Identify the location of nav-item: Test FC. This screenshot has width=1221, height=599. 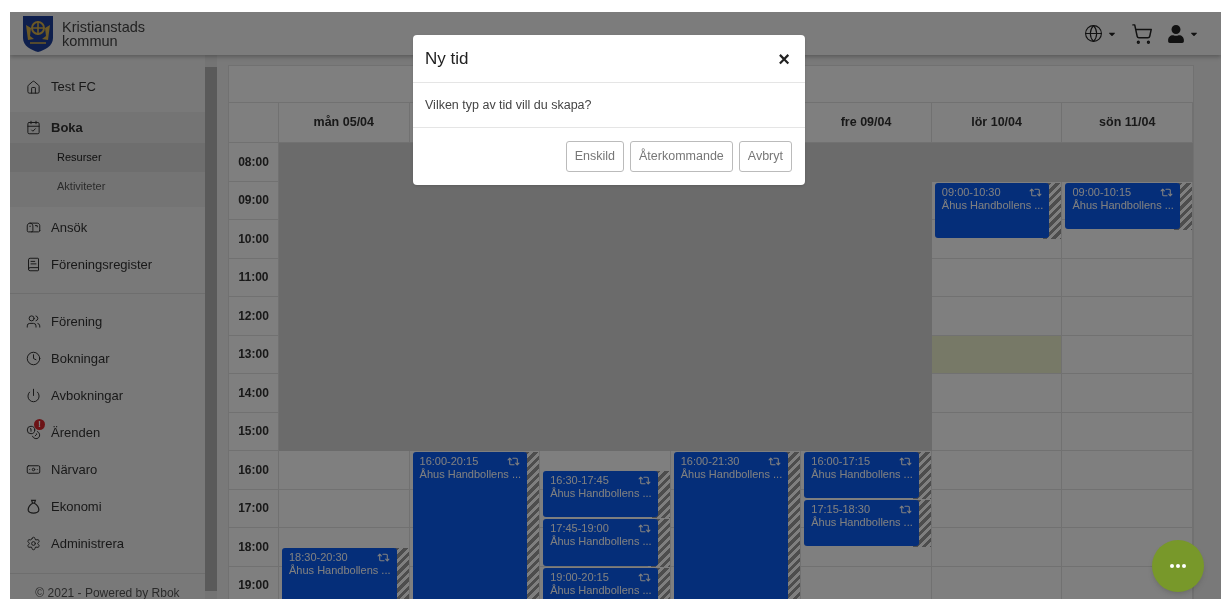
(107, 83).